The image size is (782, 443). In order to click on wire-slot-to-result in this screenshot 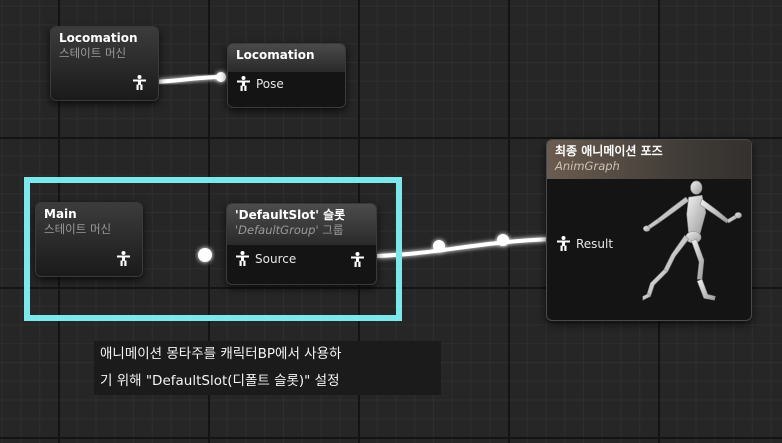, I will do `click(465, 247)`.